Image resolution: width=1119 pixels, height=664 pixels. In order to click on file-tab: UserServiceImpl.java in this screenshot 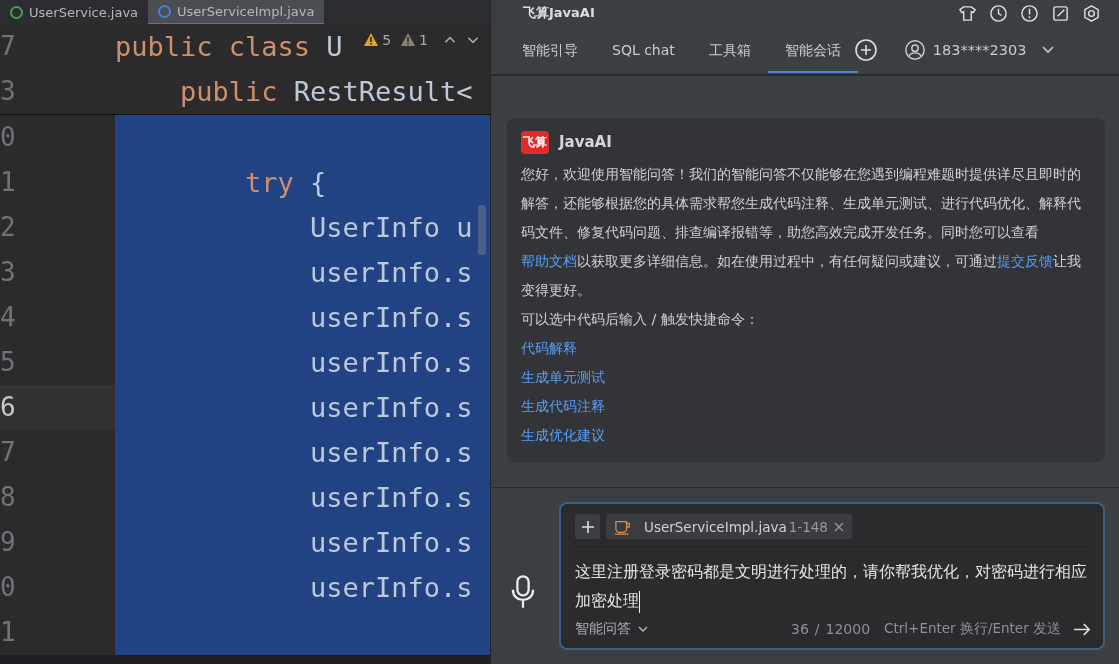, I will do `click(236, 12)`.